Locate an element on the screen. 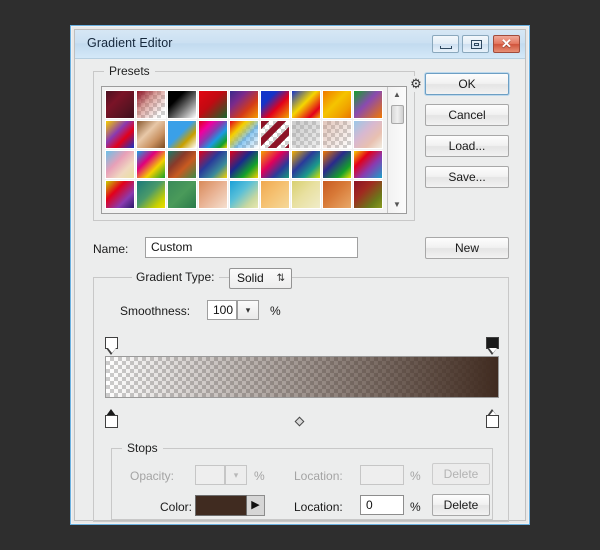 Image resolution: width=600 pixels, height=550 pixels. scroll-down-icon: ▼ is located at coordinates (397, 205).